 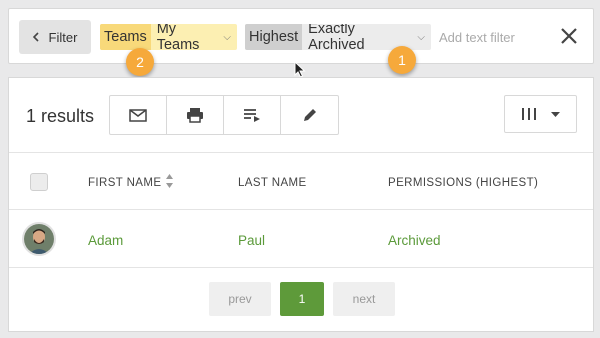 I want to click on playlist-icon, so click(x=252, y=115).